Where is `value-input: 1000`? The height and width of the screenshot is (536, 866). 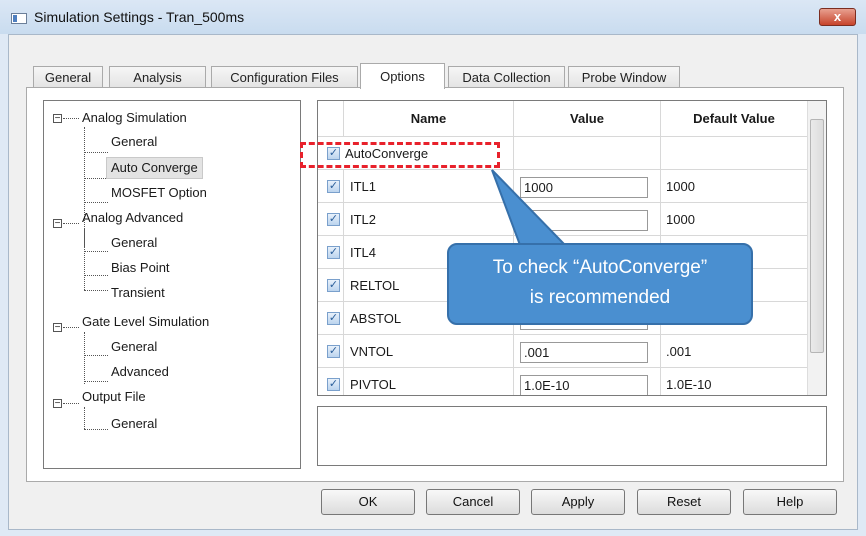 value-input: 1000 is located at coordinates (584, 187).